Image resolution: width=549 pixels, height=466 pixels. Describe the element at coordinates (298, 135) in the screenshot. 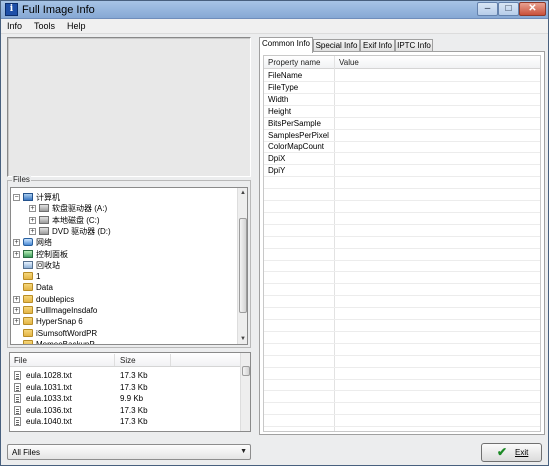

I see `property-name: SamplesPerPixel` at that location.